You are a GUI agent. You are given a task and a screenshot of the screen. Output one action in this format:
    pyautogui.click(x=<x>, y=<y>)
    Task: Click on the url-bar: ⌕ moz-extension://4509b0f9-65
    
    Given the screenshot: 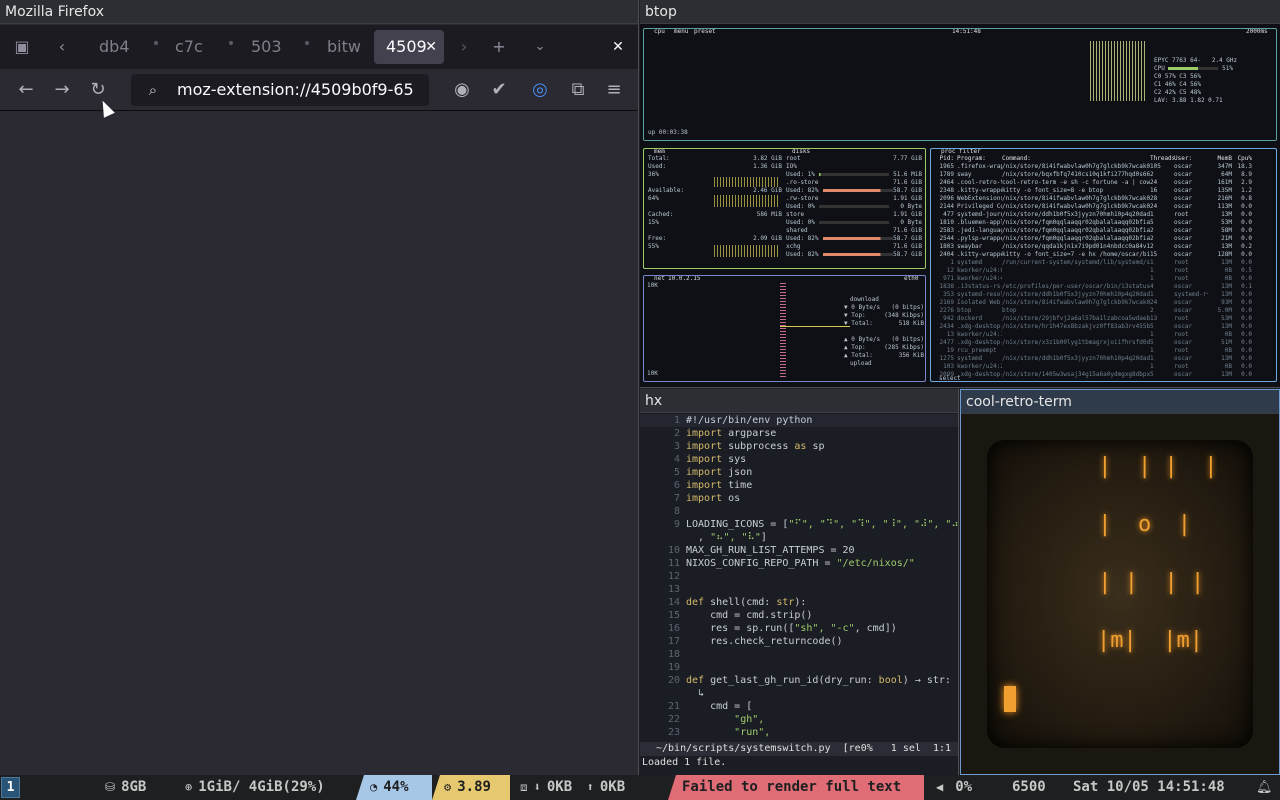 What is the action you would take?
    pyautogui.click(x=280, y=90)
    